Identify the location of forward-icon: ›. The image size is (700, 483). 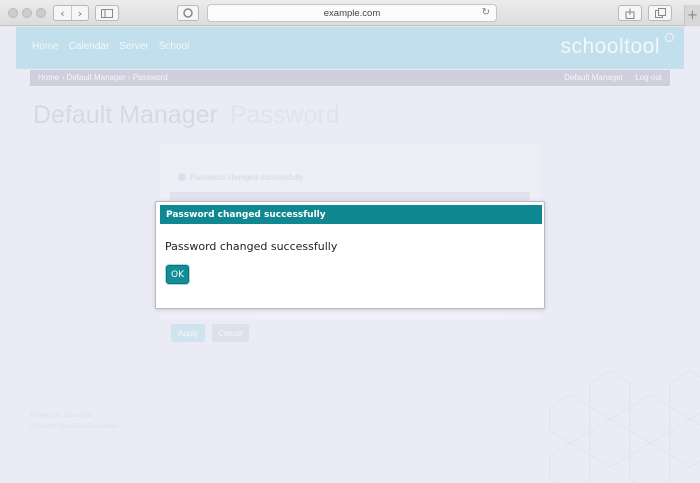
(79, 13).